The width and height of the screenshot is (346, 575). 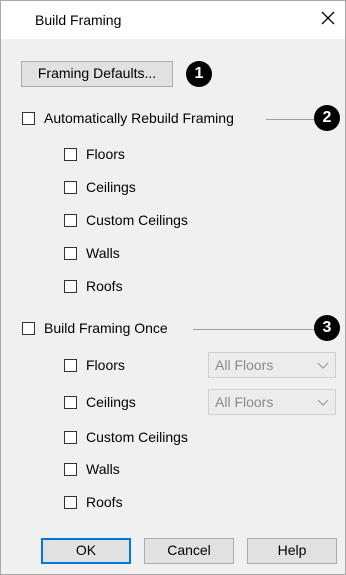 I want to click on auto-roofs-label: Roofs, so click(x=104, y=286).